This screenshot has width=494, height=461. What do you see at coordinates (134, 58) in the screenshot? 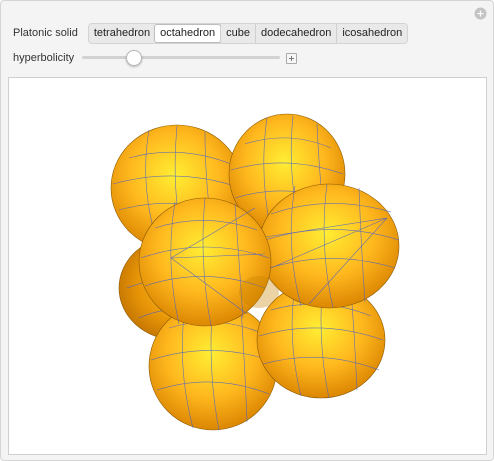
I see `slider-thumb` at bounding box center [134, 58].